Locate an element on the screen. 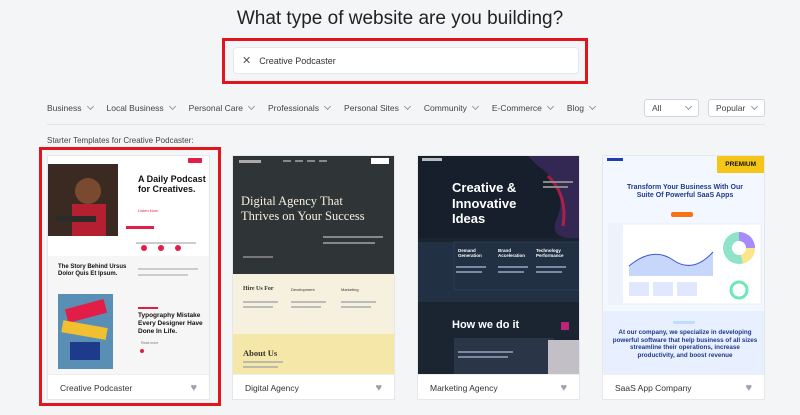  how-heading: How we do it is located at coordinates (486, 325).